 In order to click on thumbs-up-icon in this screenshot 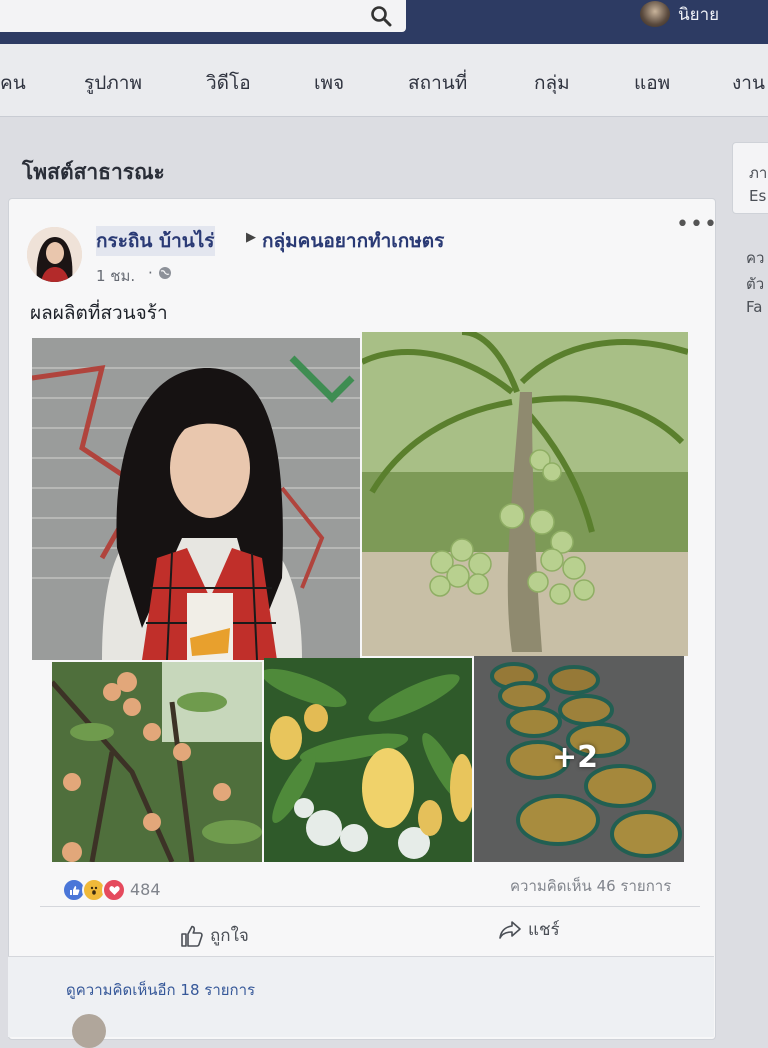, I will do `click(192, 936)`.